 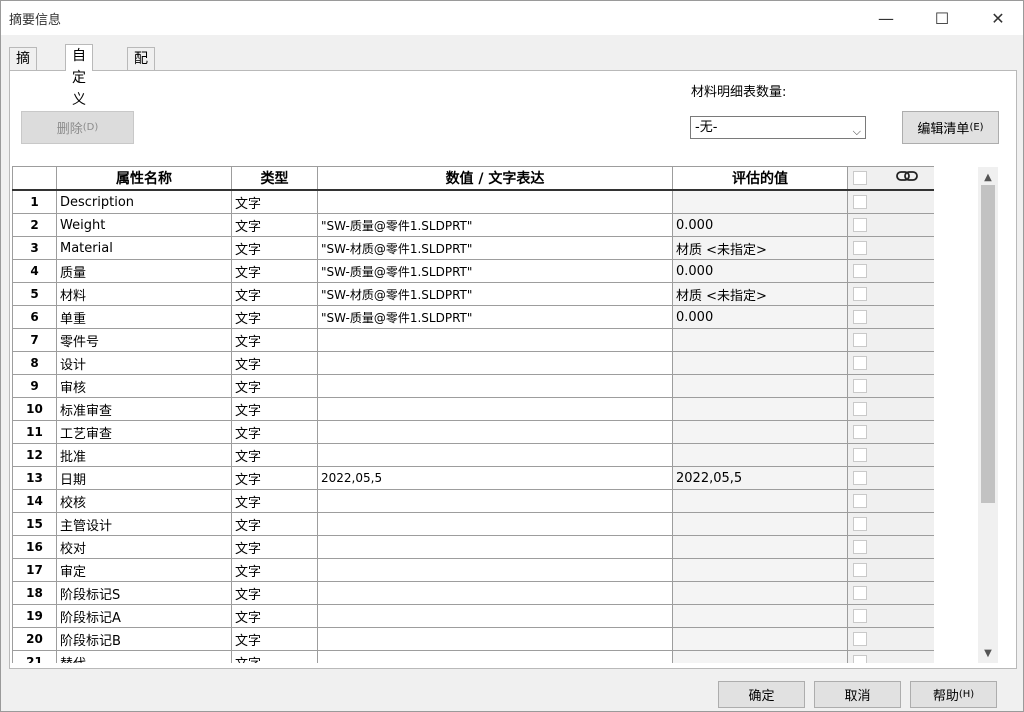 I want to click on property-name-cell: 设计, so click(x=144, y=363).